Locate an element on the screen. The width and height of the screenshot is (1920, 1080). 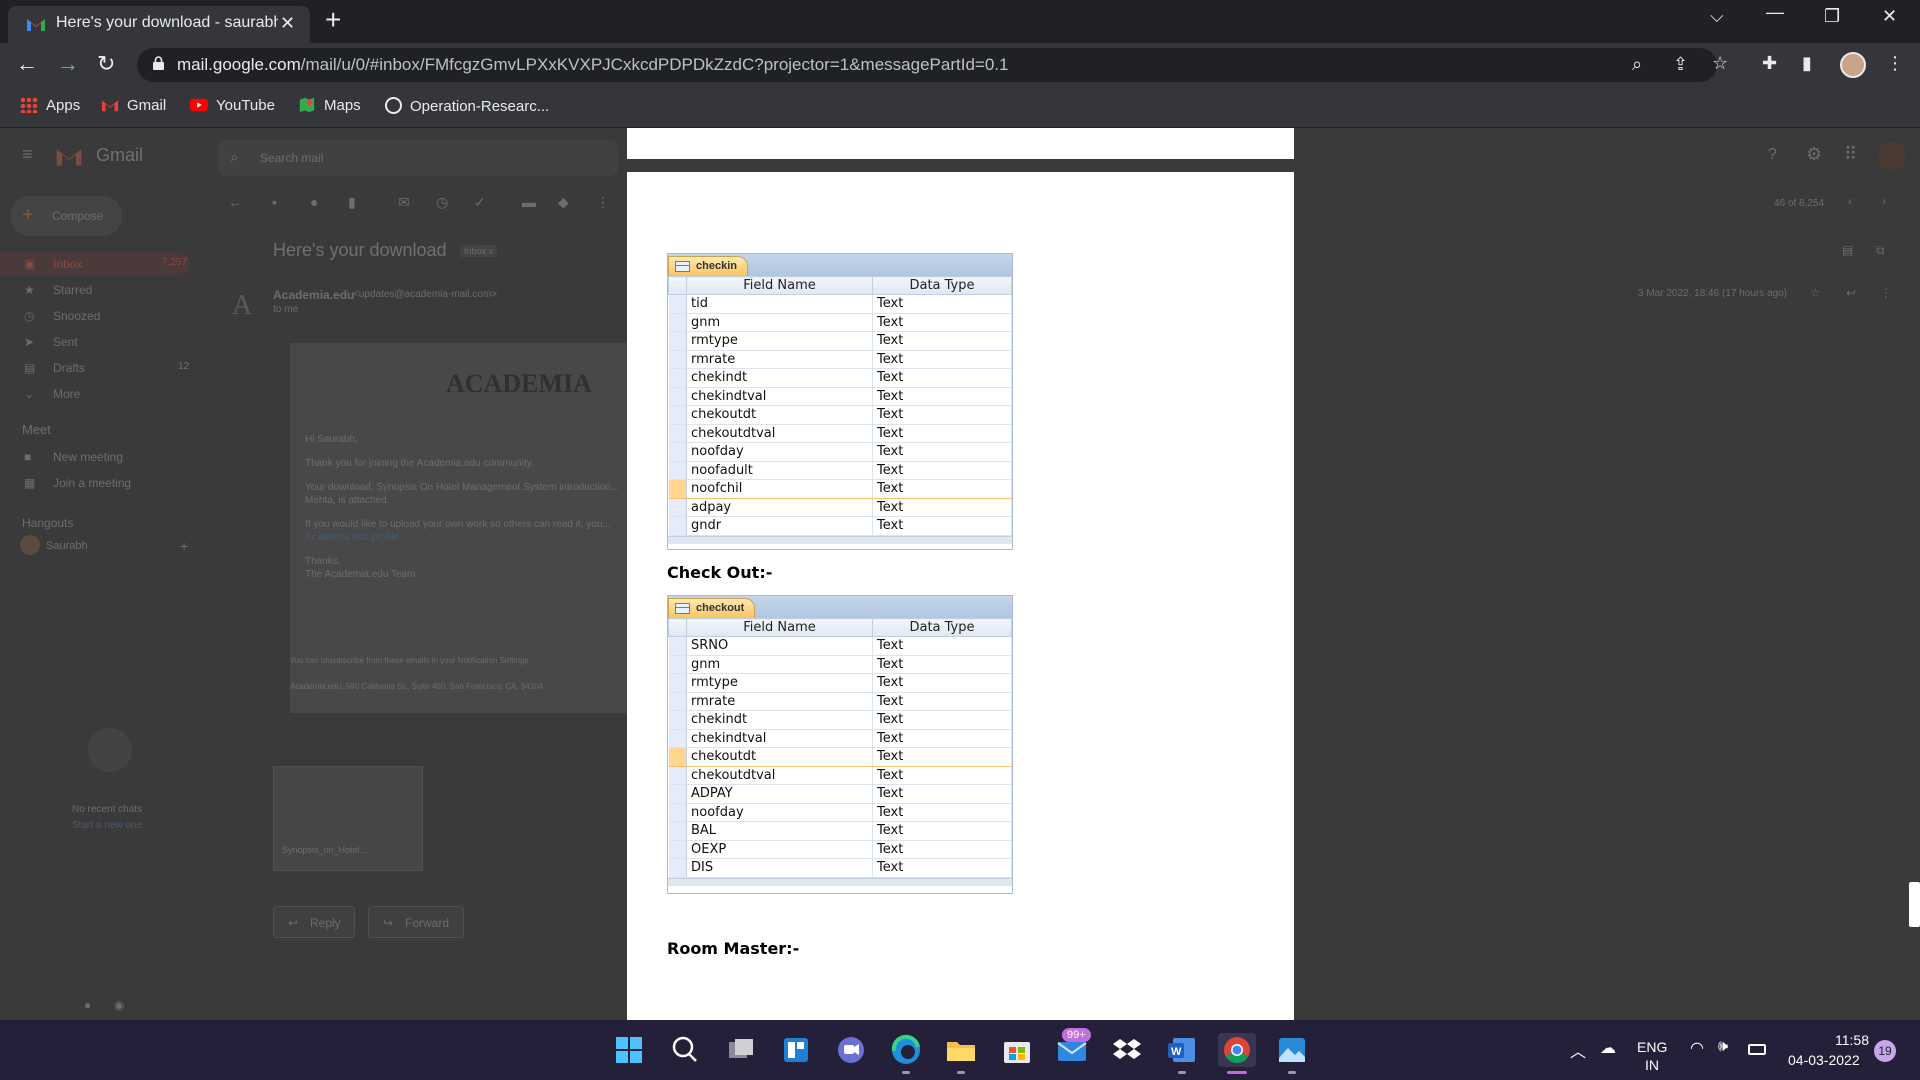
word-icon: W is located at coordinates (1182, 1050).